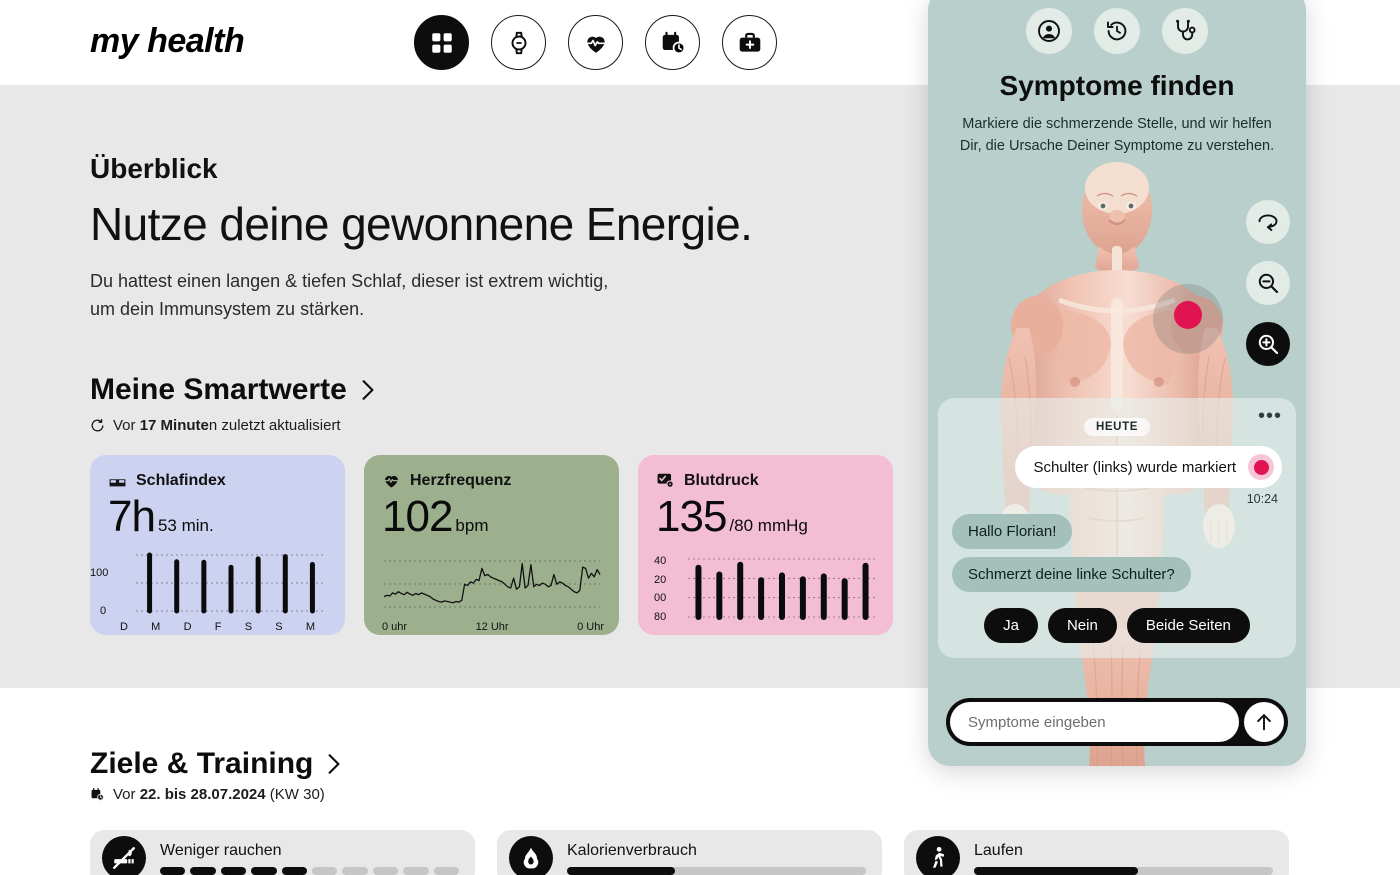  I want to click on phone-icon-stethoscope, so click(1185, 31).